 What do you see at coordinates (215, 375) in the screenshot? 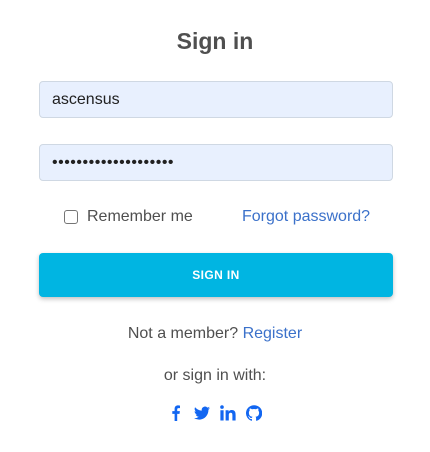
I see `social-heading: or sign in with:` at bounding box center [215, 375].